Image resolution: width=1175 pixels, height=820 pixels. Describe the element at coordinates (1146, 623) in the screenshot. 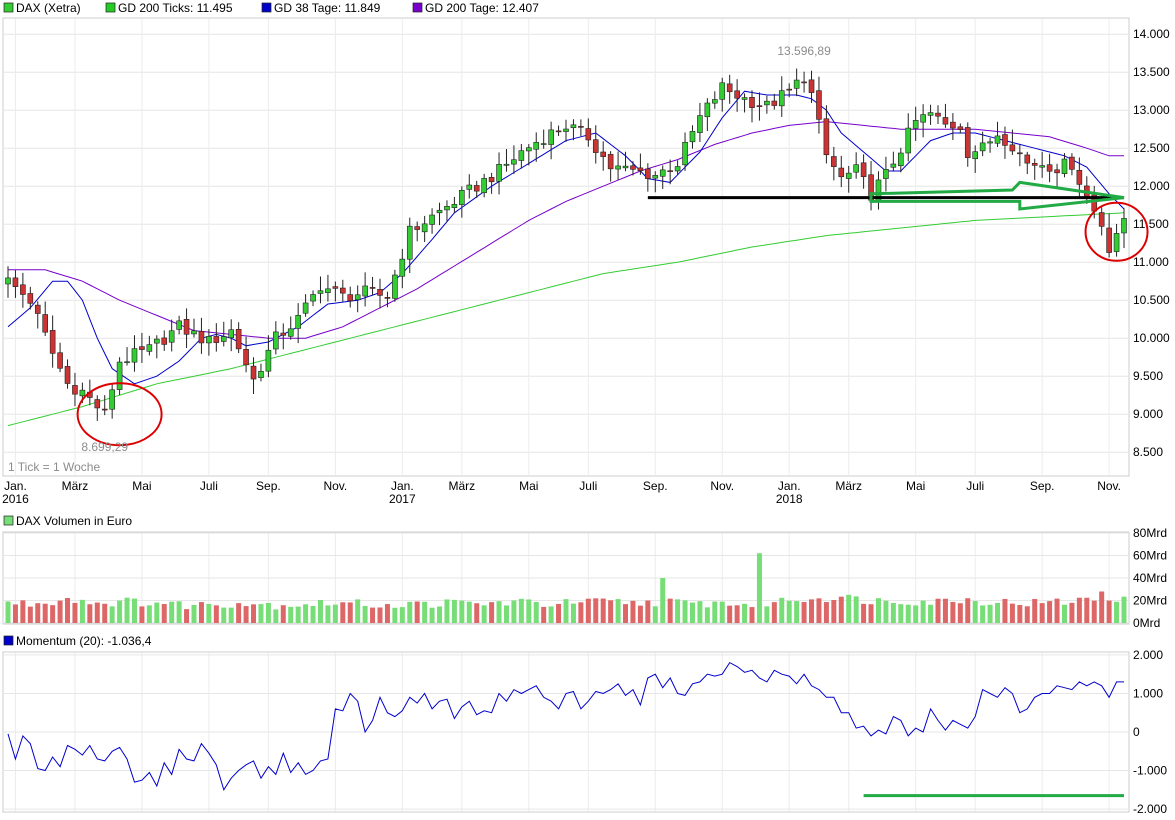

I see `volume-y-tick-label: 0Mrd` at that location.